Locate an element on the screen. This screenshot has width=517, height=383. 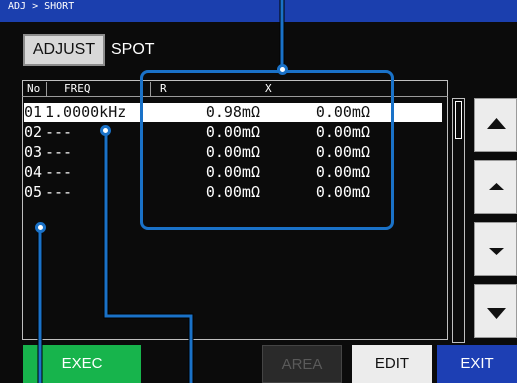
column-header-freq: FREQ is located at coordinates (77, 88).